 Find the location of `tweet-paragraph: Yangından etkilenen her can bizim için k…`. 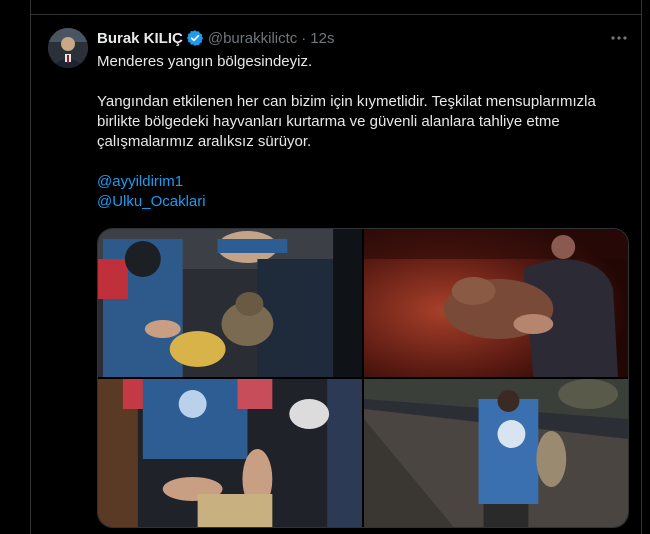

tweet-paragraph: Yangından etkilenen her can bizim için k… is located at coordinates (346, 121).